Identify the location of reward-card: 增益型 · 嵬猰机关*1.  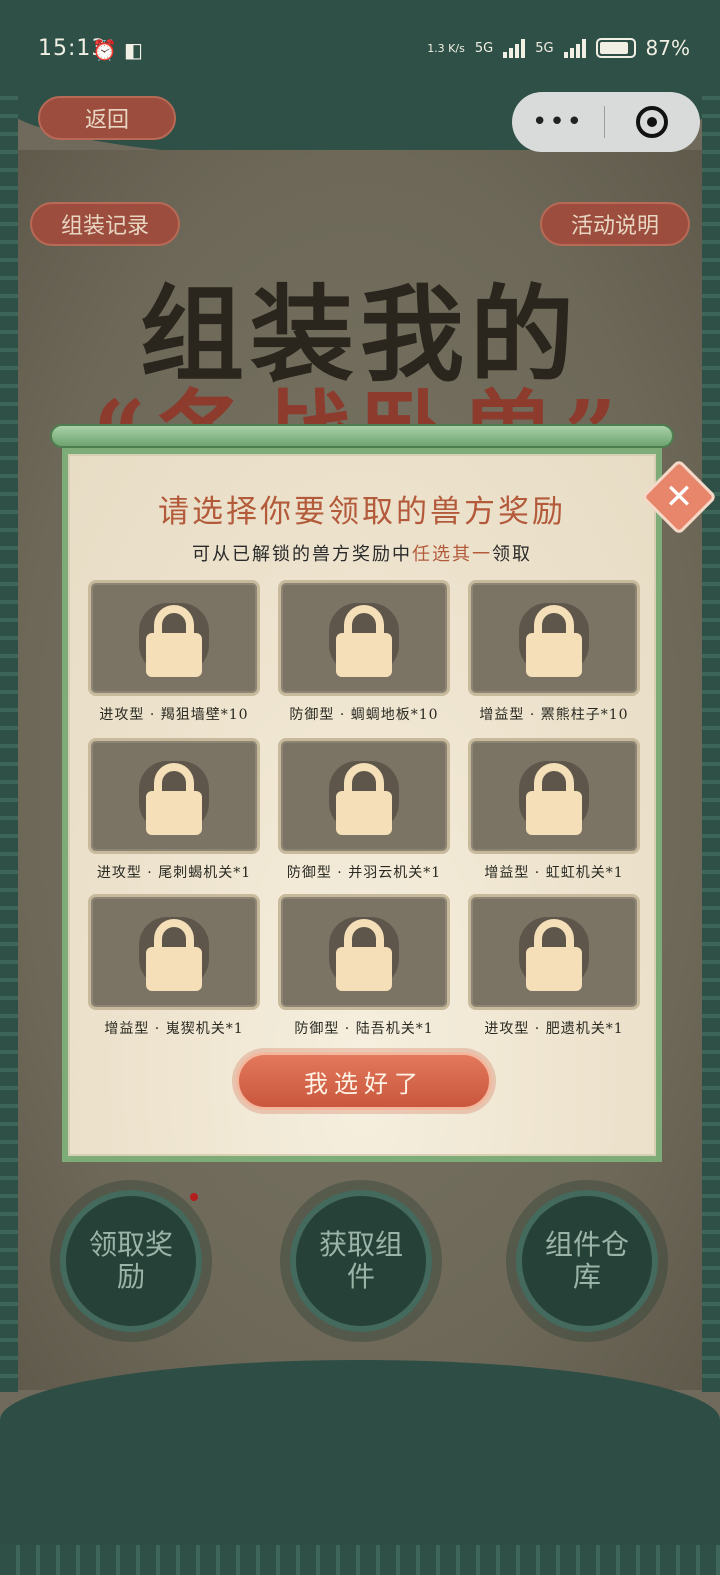
(174, 966).